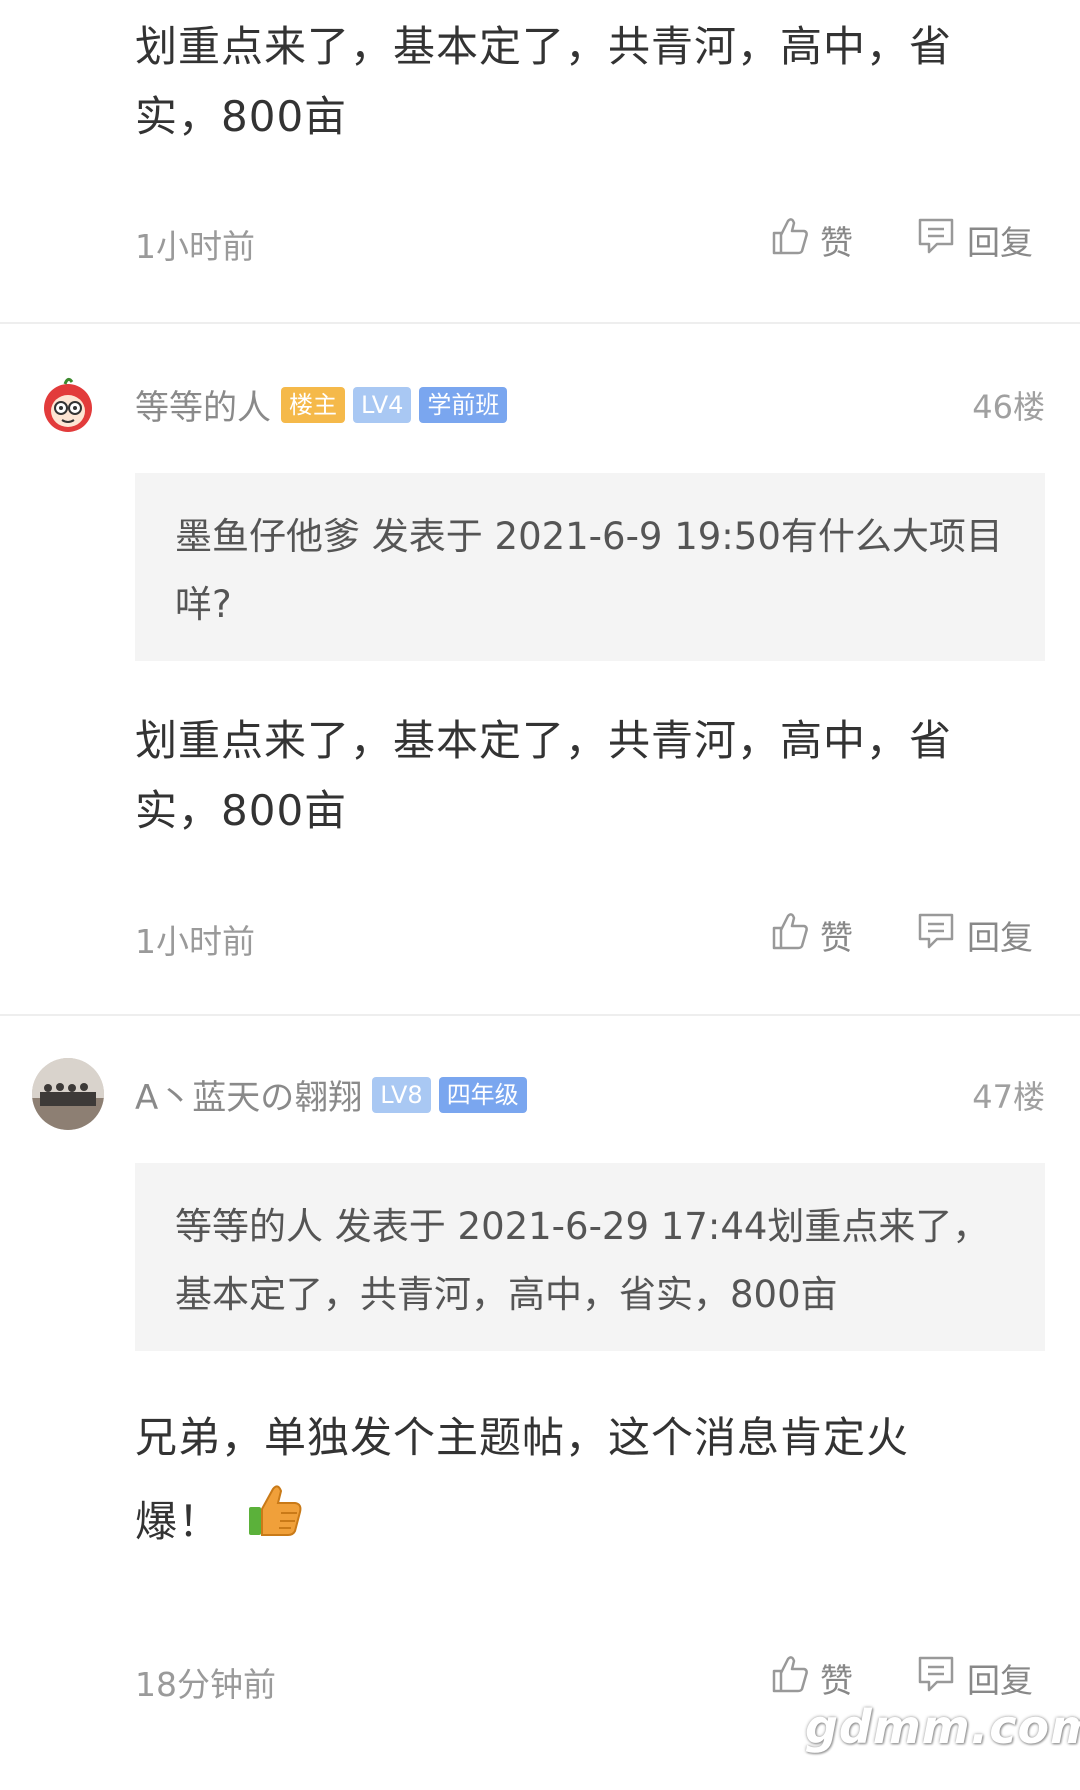 This screenshot has height=1790, width=1080. Describe the element at coordinates (205, 1684) in the screenshot. I see `post-time: 18分钟前` at that location.